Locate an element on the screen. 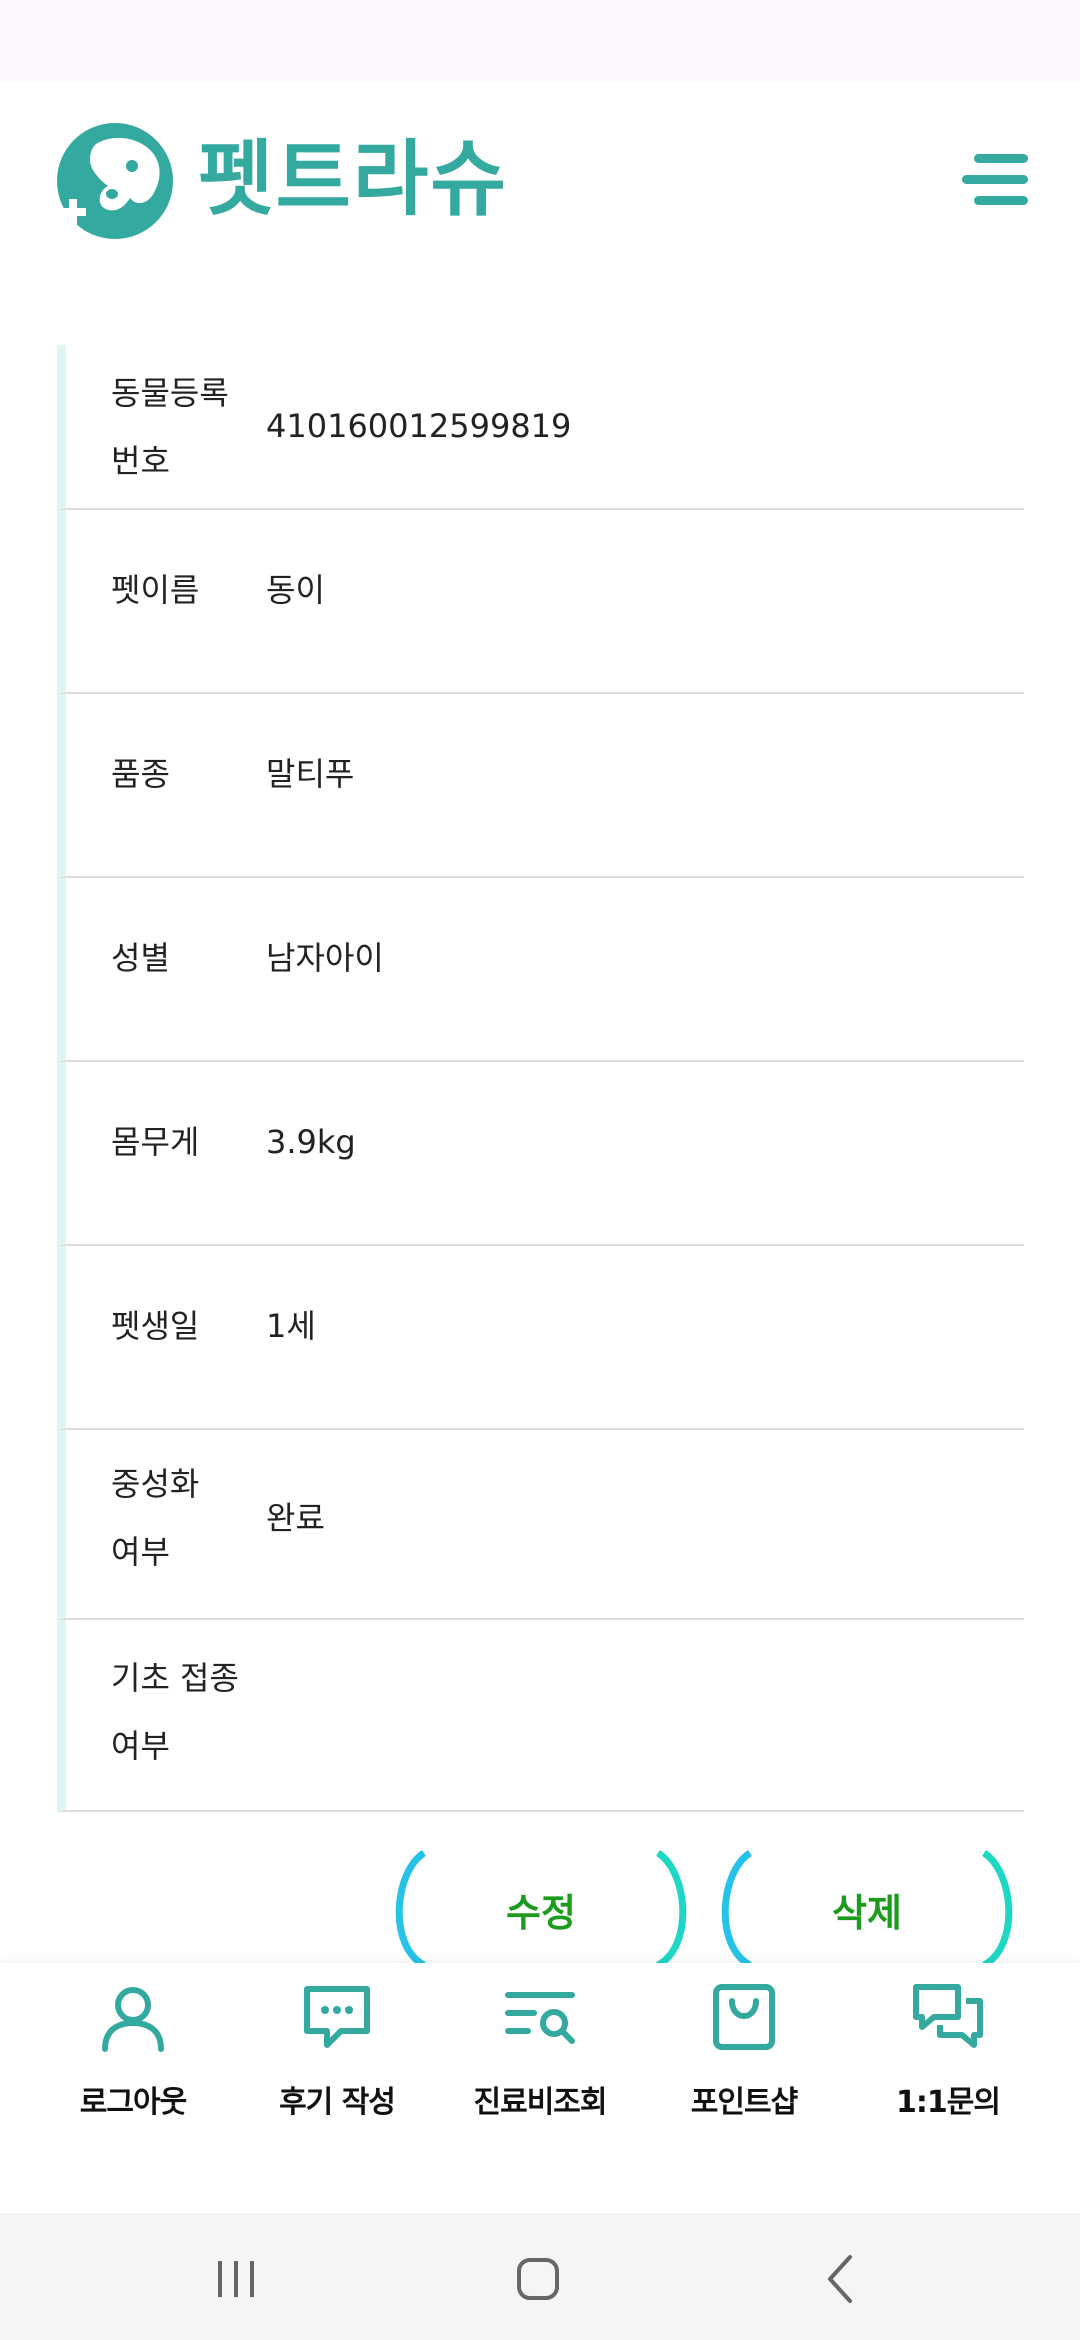 Image resolution: width=1080 pixels, height=2340 pixels. info-row-breed: 품종 말티푸 is located at coordinates (540, 786).